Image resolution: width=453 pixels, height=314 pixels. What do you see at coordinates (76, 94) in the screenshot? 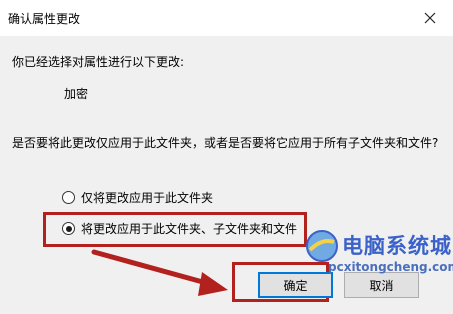
I see `attribute-change: 加密` at bounding box center [76, 94].